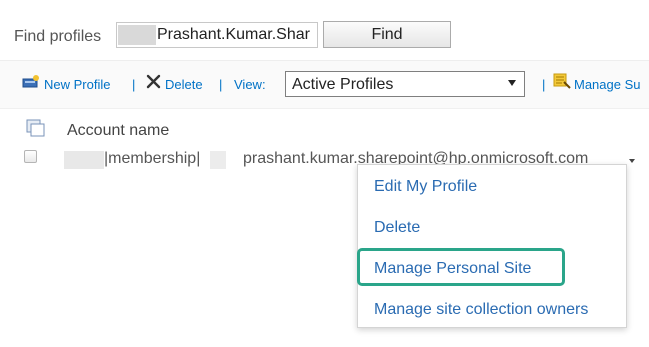  What do you see at coordinates (343, 84) in the screenshot?
I see `view-select-value: Active Profiles` at bounding box center [343, 84].